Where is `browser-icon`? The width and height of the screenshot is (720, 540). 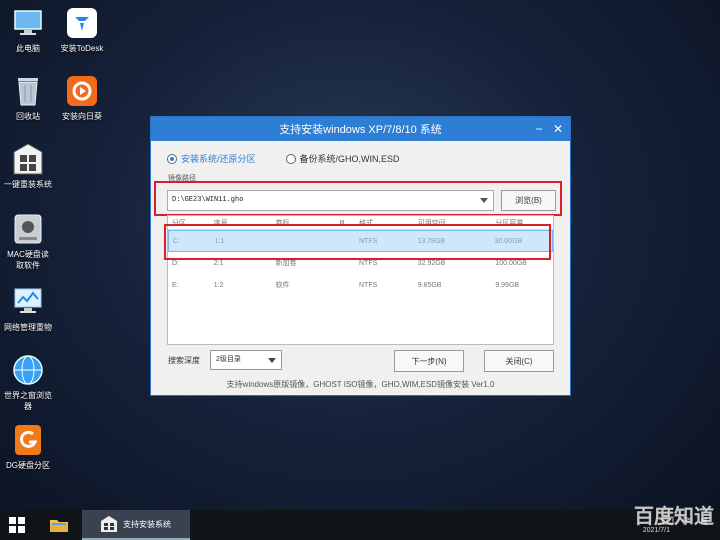 browser-icon is located at coordinates (28, 370).